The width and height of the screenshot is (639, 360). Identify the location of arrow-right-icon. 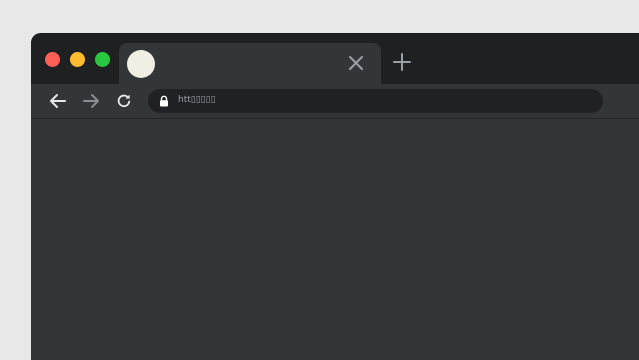
(91, 101).